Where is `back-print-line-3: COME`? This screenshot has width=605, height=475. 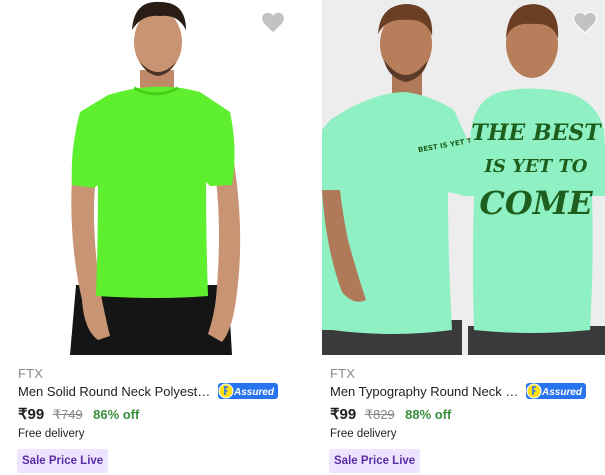 back-print-line-3: COME is located at coordinates (536, 203).